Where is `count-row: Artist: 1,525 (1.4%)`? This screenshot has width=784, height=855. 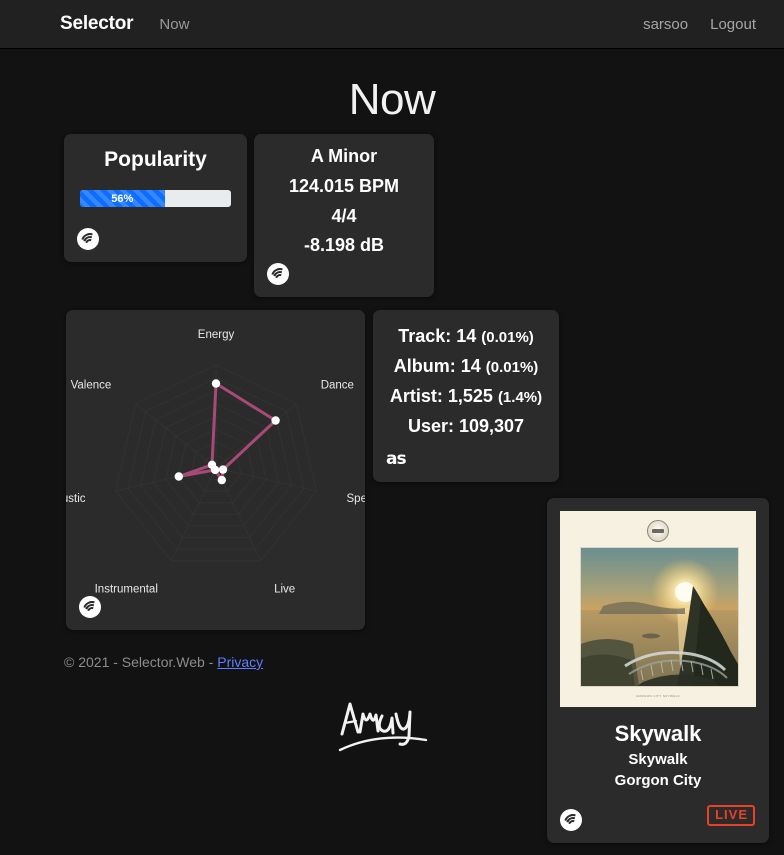 count-row: Artist: 1,525 (1.4%) is located at coordinates (466, 396).